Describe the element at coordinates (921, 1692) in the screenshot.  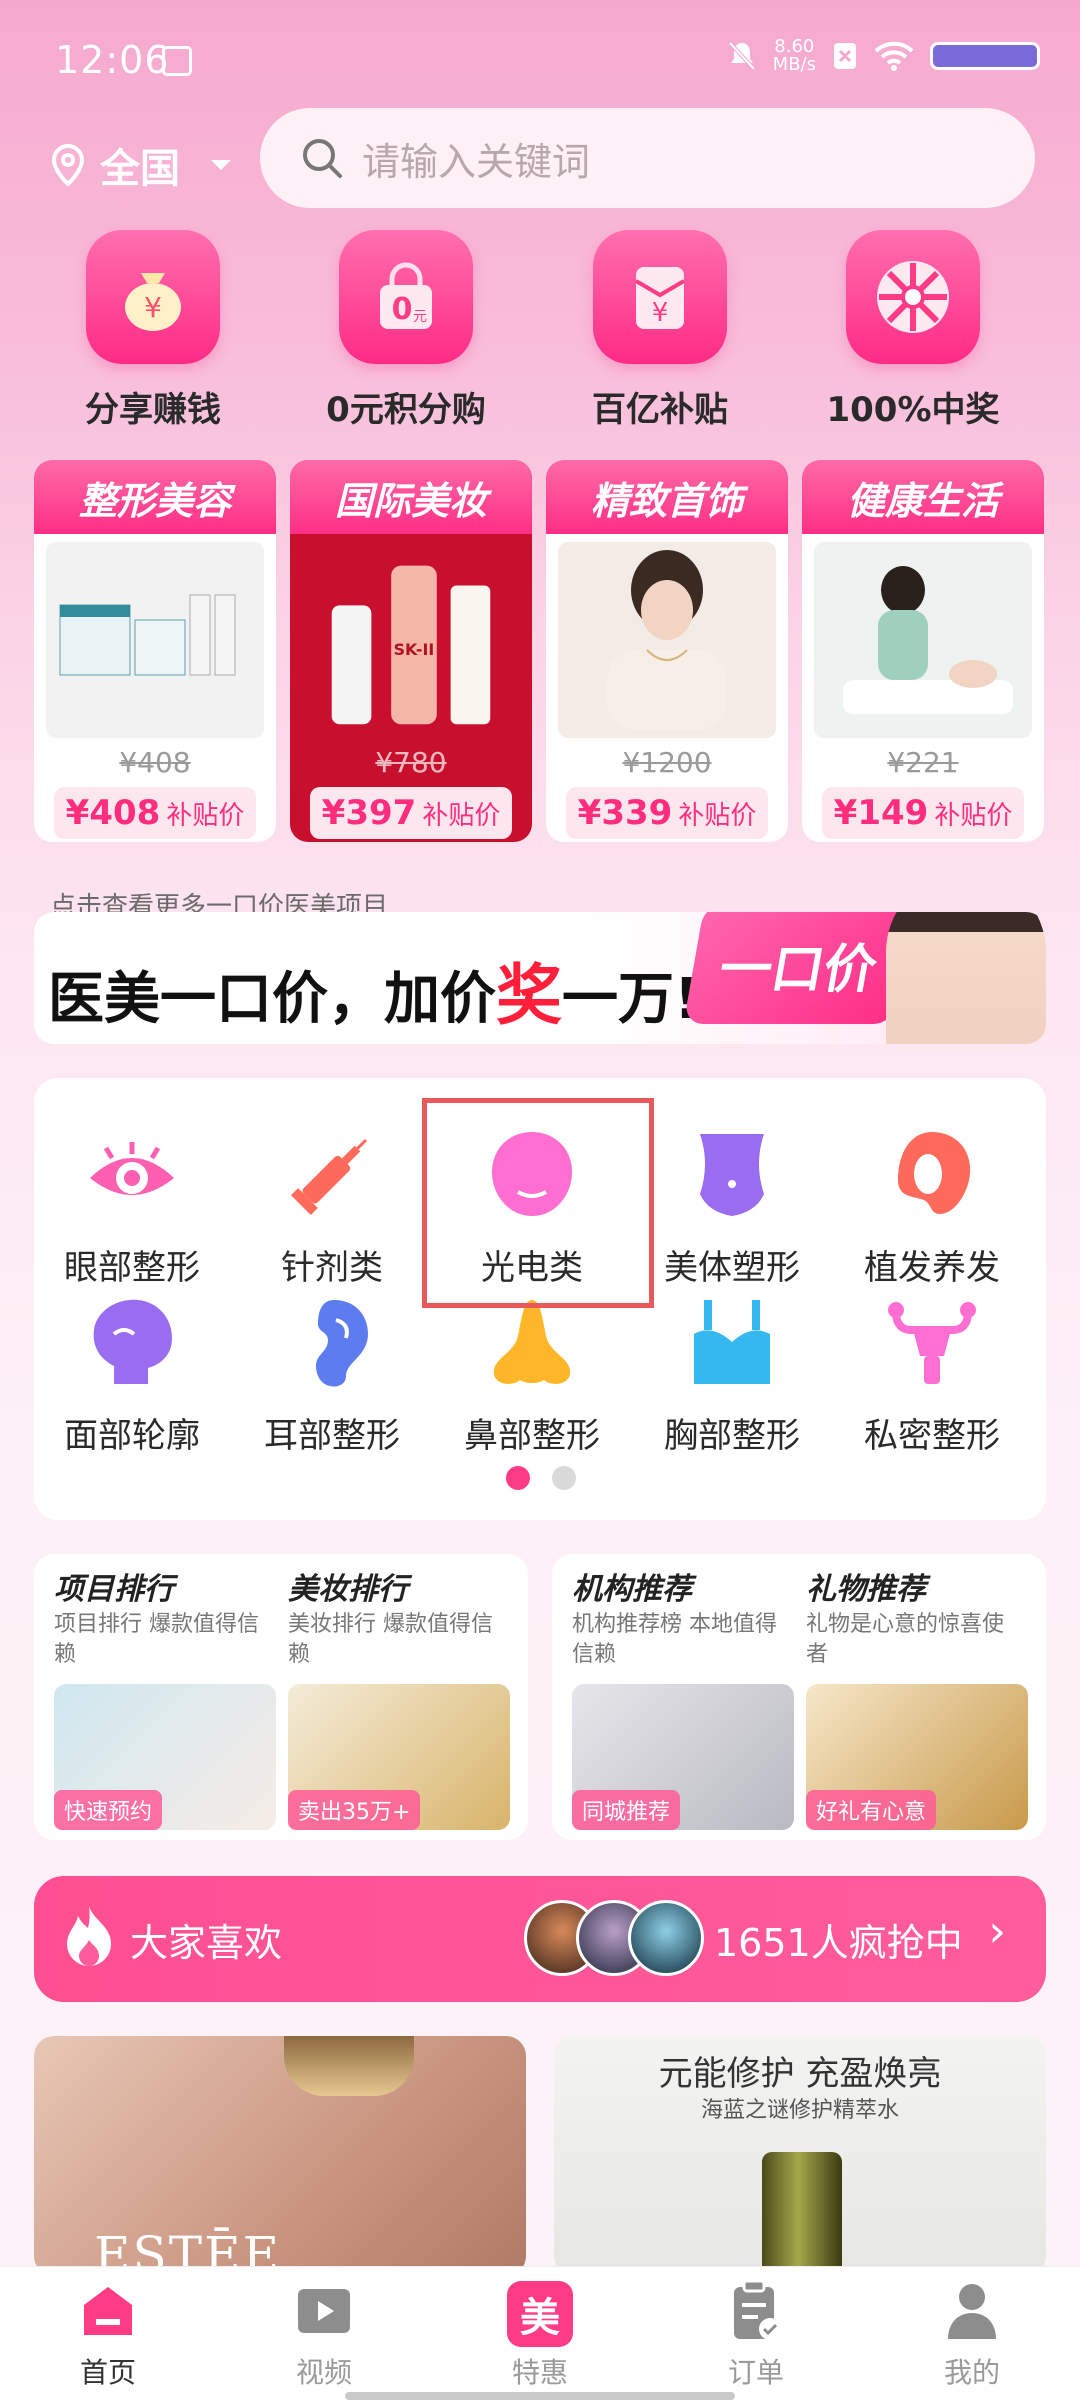
I see `rank-card-gift: 礼物推荐 礼物是心意的惊喜使者 好礼有心意` at that location.